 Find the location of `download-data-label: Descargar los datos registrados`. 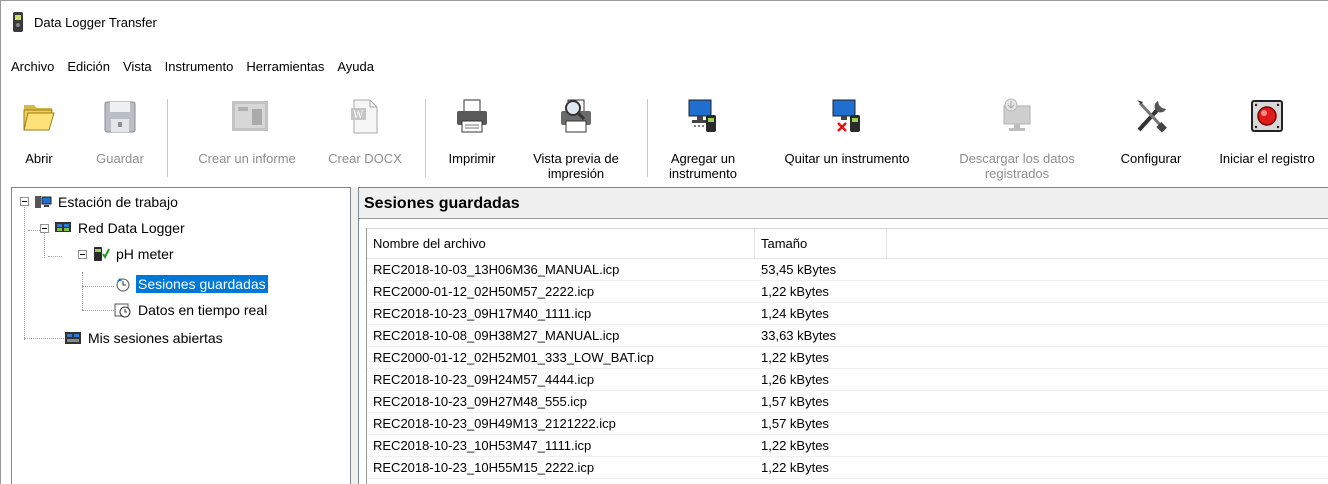

download-data-label: Descargar los datos registrados is located at coordinates (1017, 166).